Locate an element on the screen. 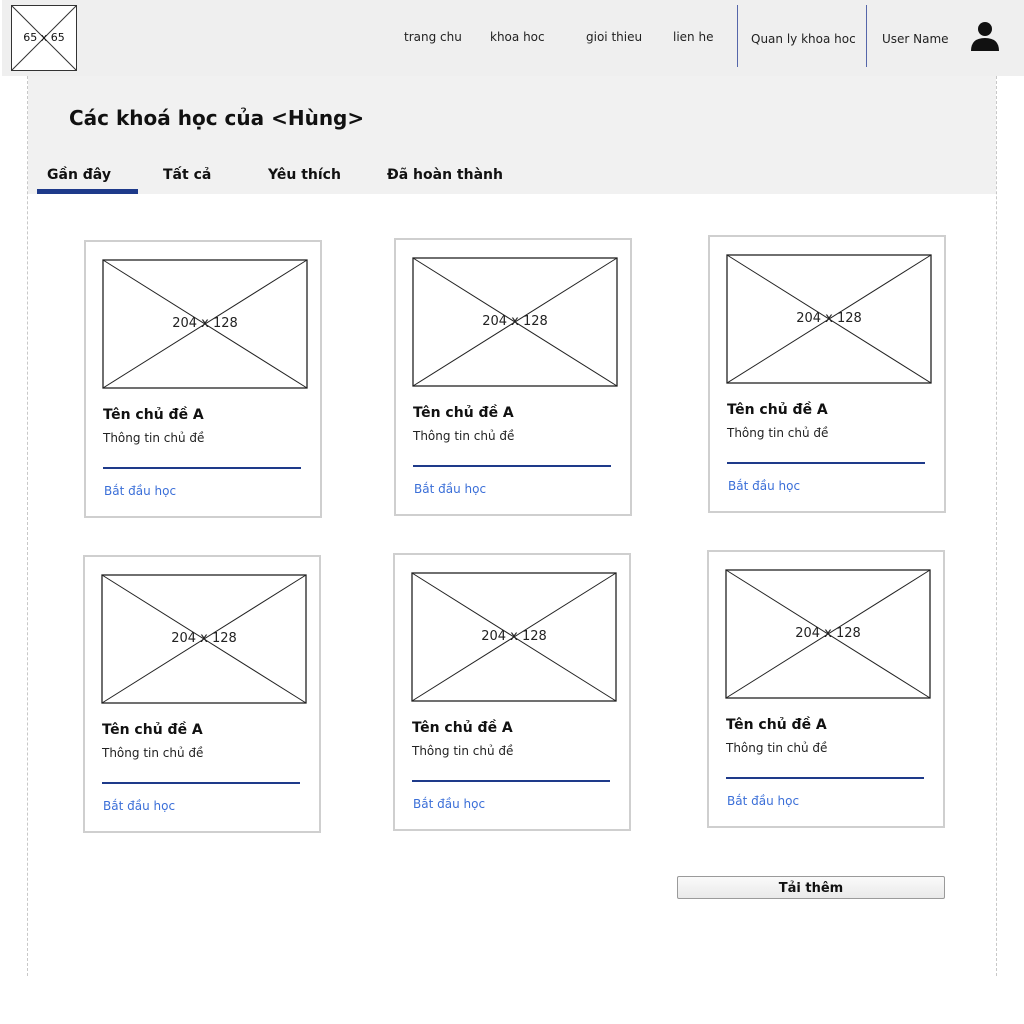  logo-label: 65 x 65 is located at coordinates (44, 37).